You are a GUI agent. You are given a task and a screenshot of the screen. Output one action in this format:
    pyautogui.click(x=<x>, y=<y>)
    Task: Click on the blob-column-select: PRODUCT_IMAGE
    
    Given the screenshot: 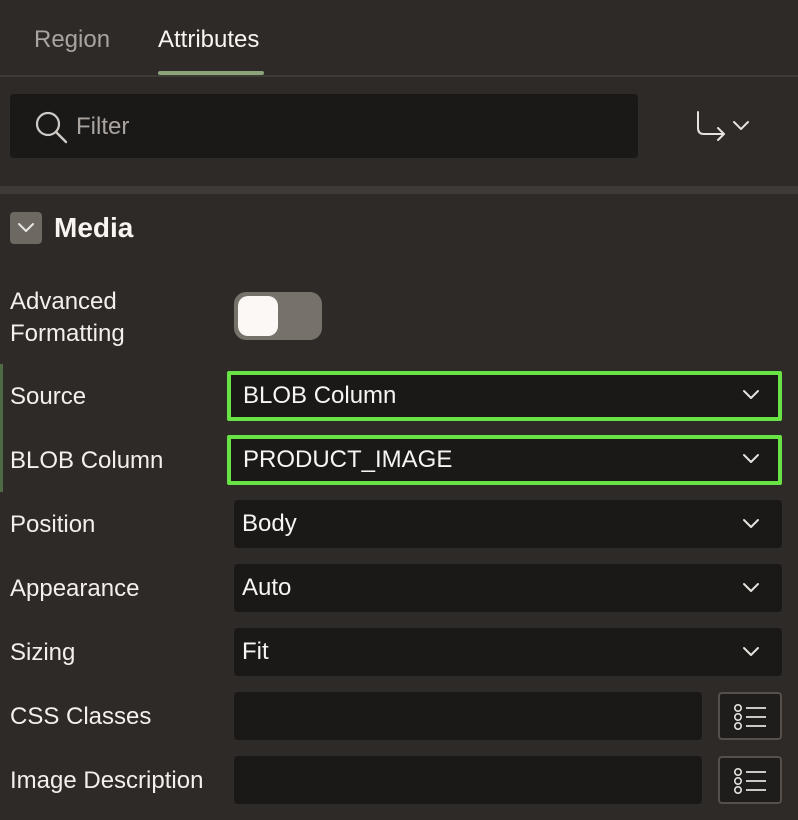 What is the action you would take?
    pyautogui.click(x=504, y=460)
    